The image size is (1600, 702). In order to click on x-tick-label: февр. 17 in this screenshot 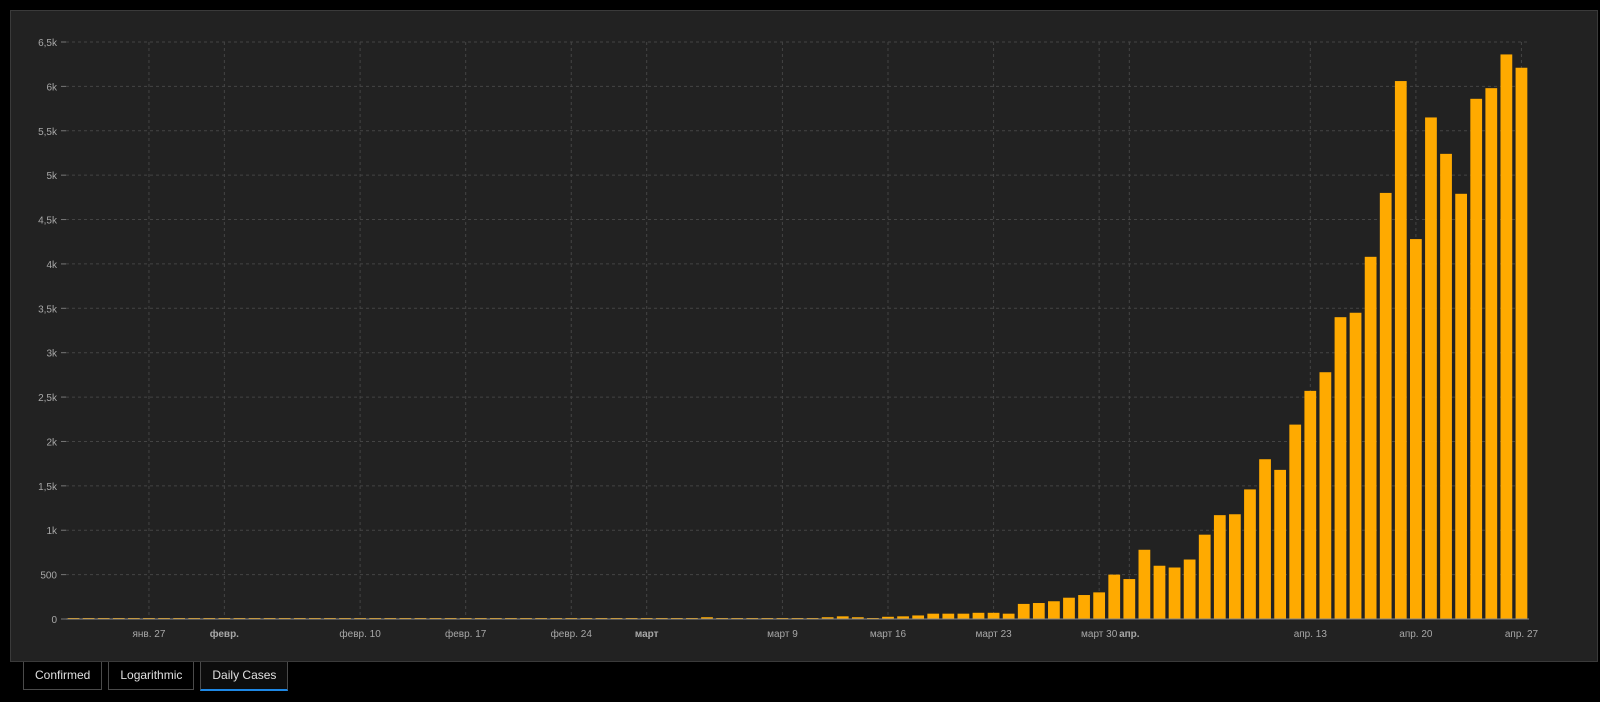, I will do `click(466, 634)`.